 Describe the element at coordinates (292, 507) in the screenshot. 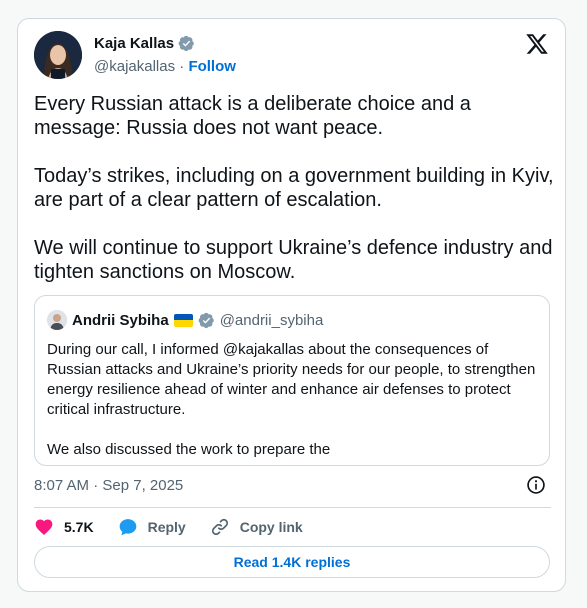

I see `divider` at that location.